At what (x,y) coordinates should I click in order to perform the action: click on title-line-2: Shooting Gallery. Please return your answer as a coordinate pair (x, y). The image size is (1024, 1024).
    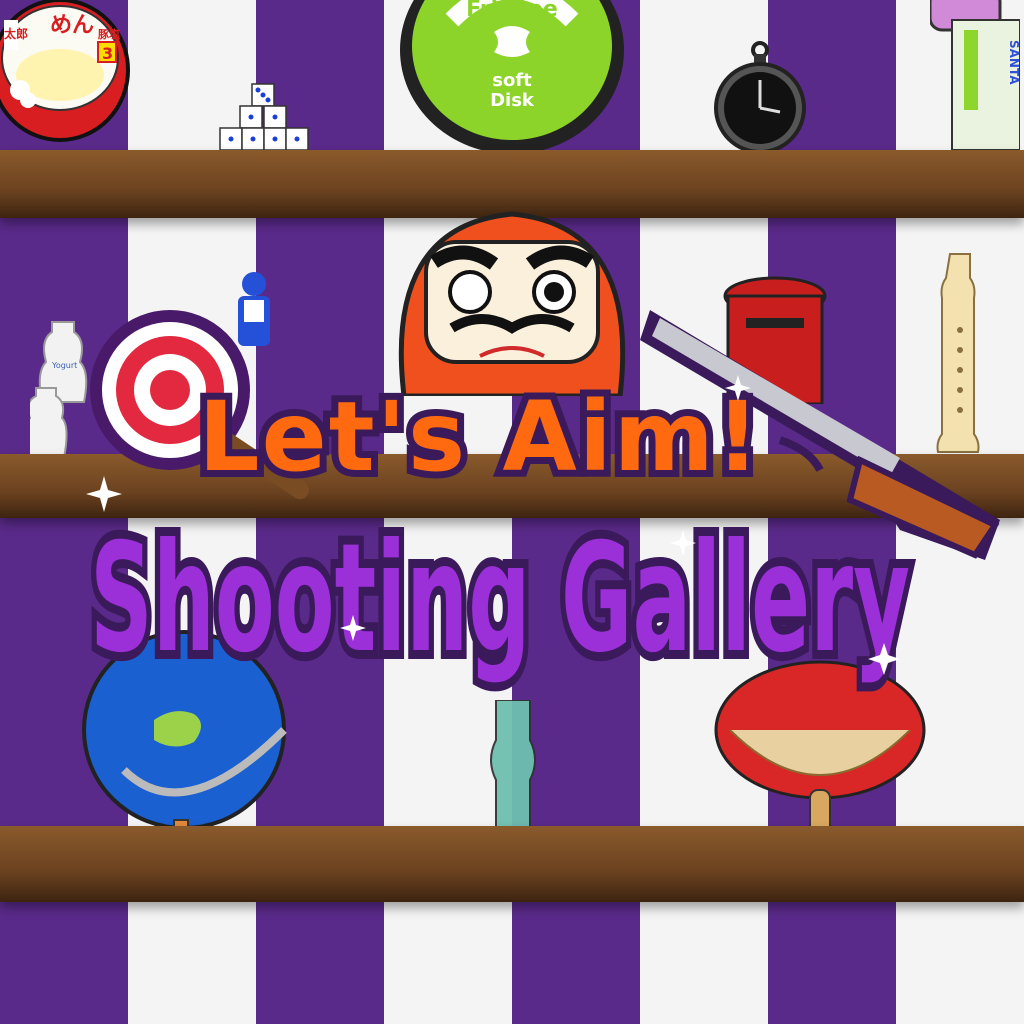
    Looking at the image, I should click on (500, 599).